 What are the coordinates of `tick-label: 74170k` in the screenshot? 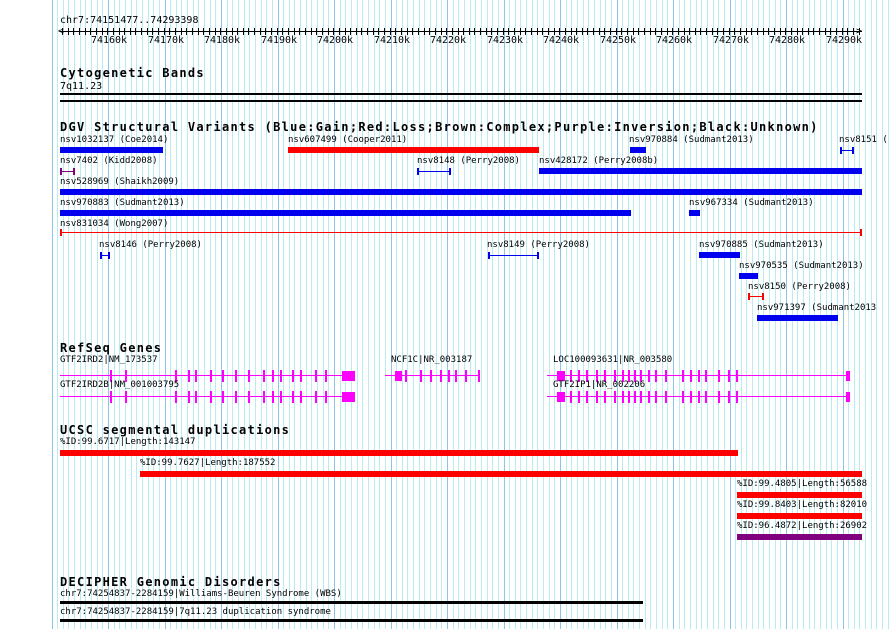 It's located at (166, 40).